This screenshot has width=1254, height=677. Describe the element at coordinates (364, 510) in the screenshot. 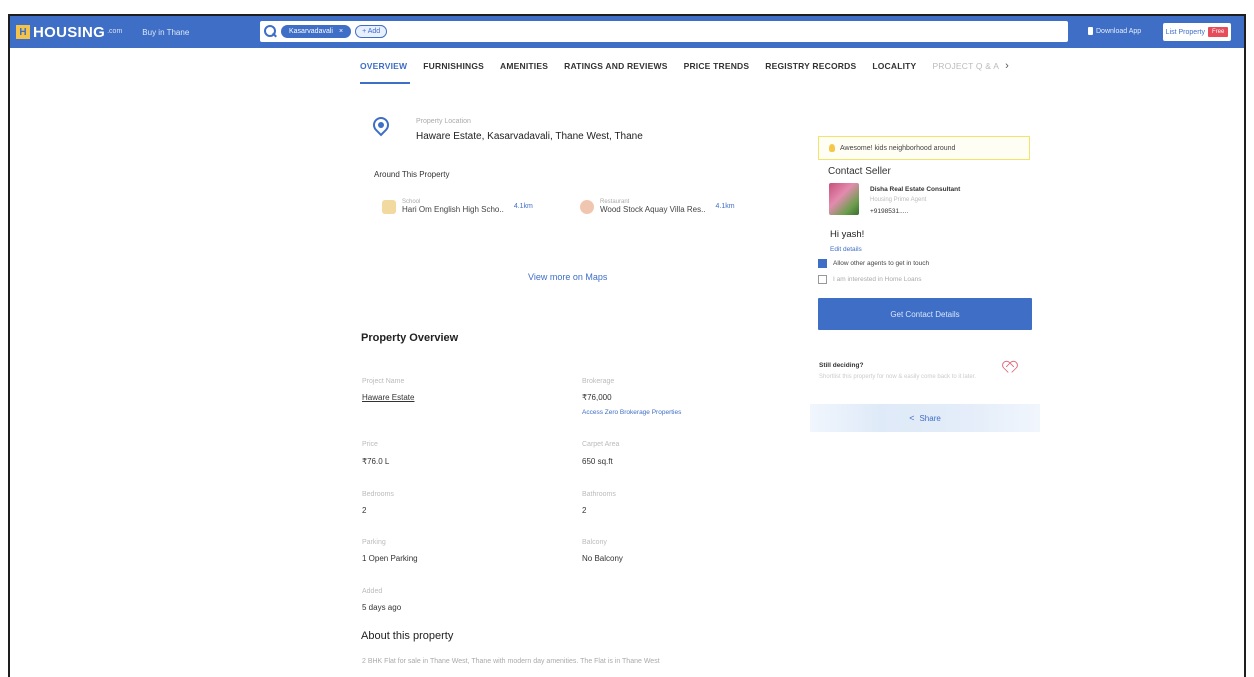

I see `bedrooms-value: 2` at that location.